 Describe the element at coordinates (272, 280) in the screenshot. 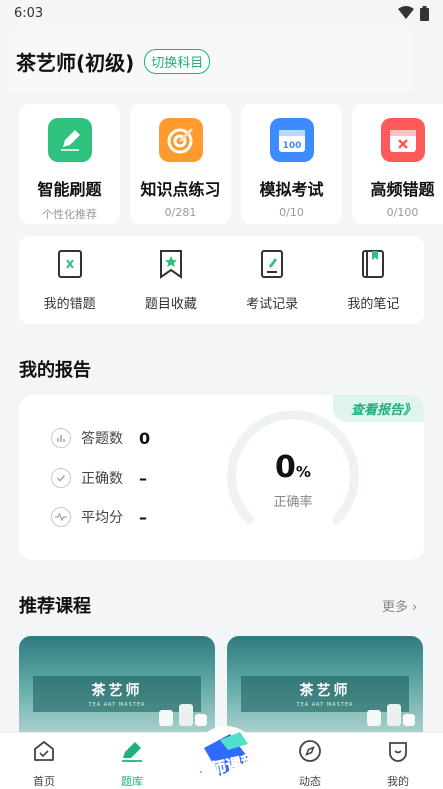

I see `tool-exam-records: 考试记录` at that location.